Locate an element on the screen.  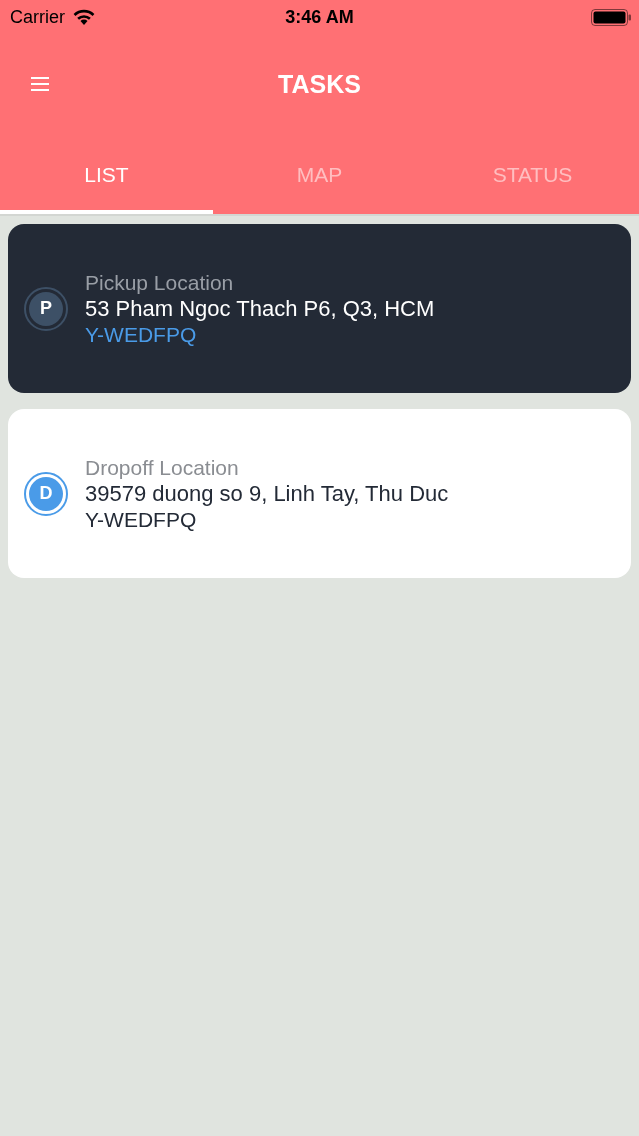
location-label: Dropoff Location is located at coordinates (162, 467).